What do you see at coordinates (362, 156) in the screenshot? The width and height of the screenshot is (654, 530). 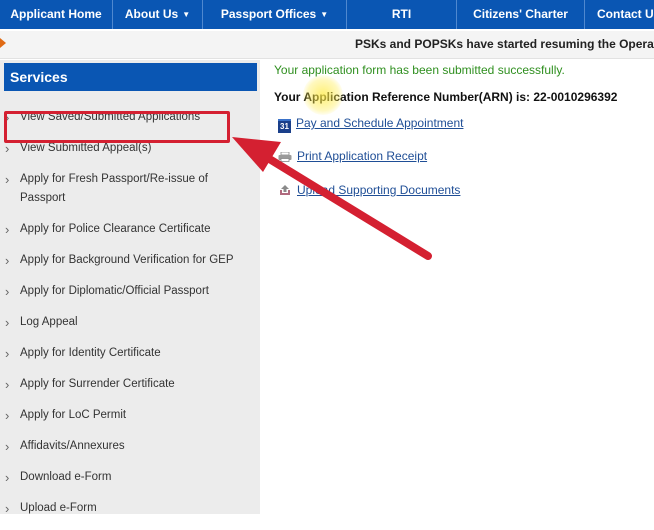 I see `print-receipt-link: Print Application Receipt` at bounding box center [362, 156].